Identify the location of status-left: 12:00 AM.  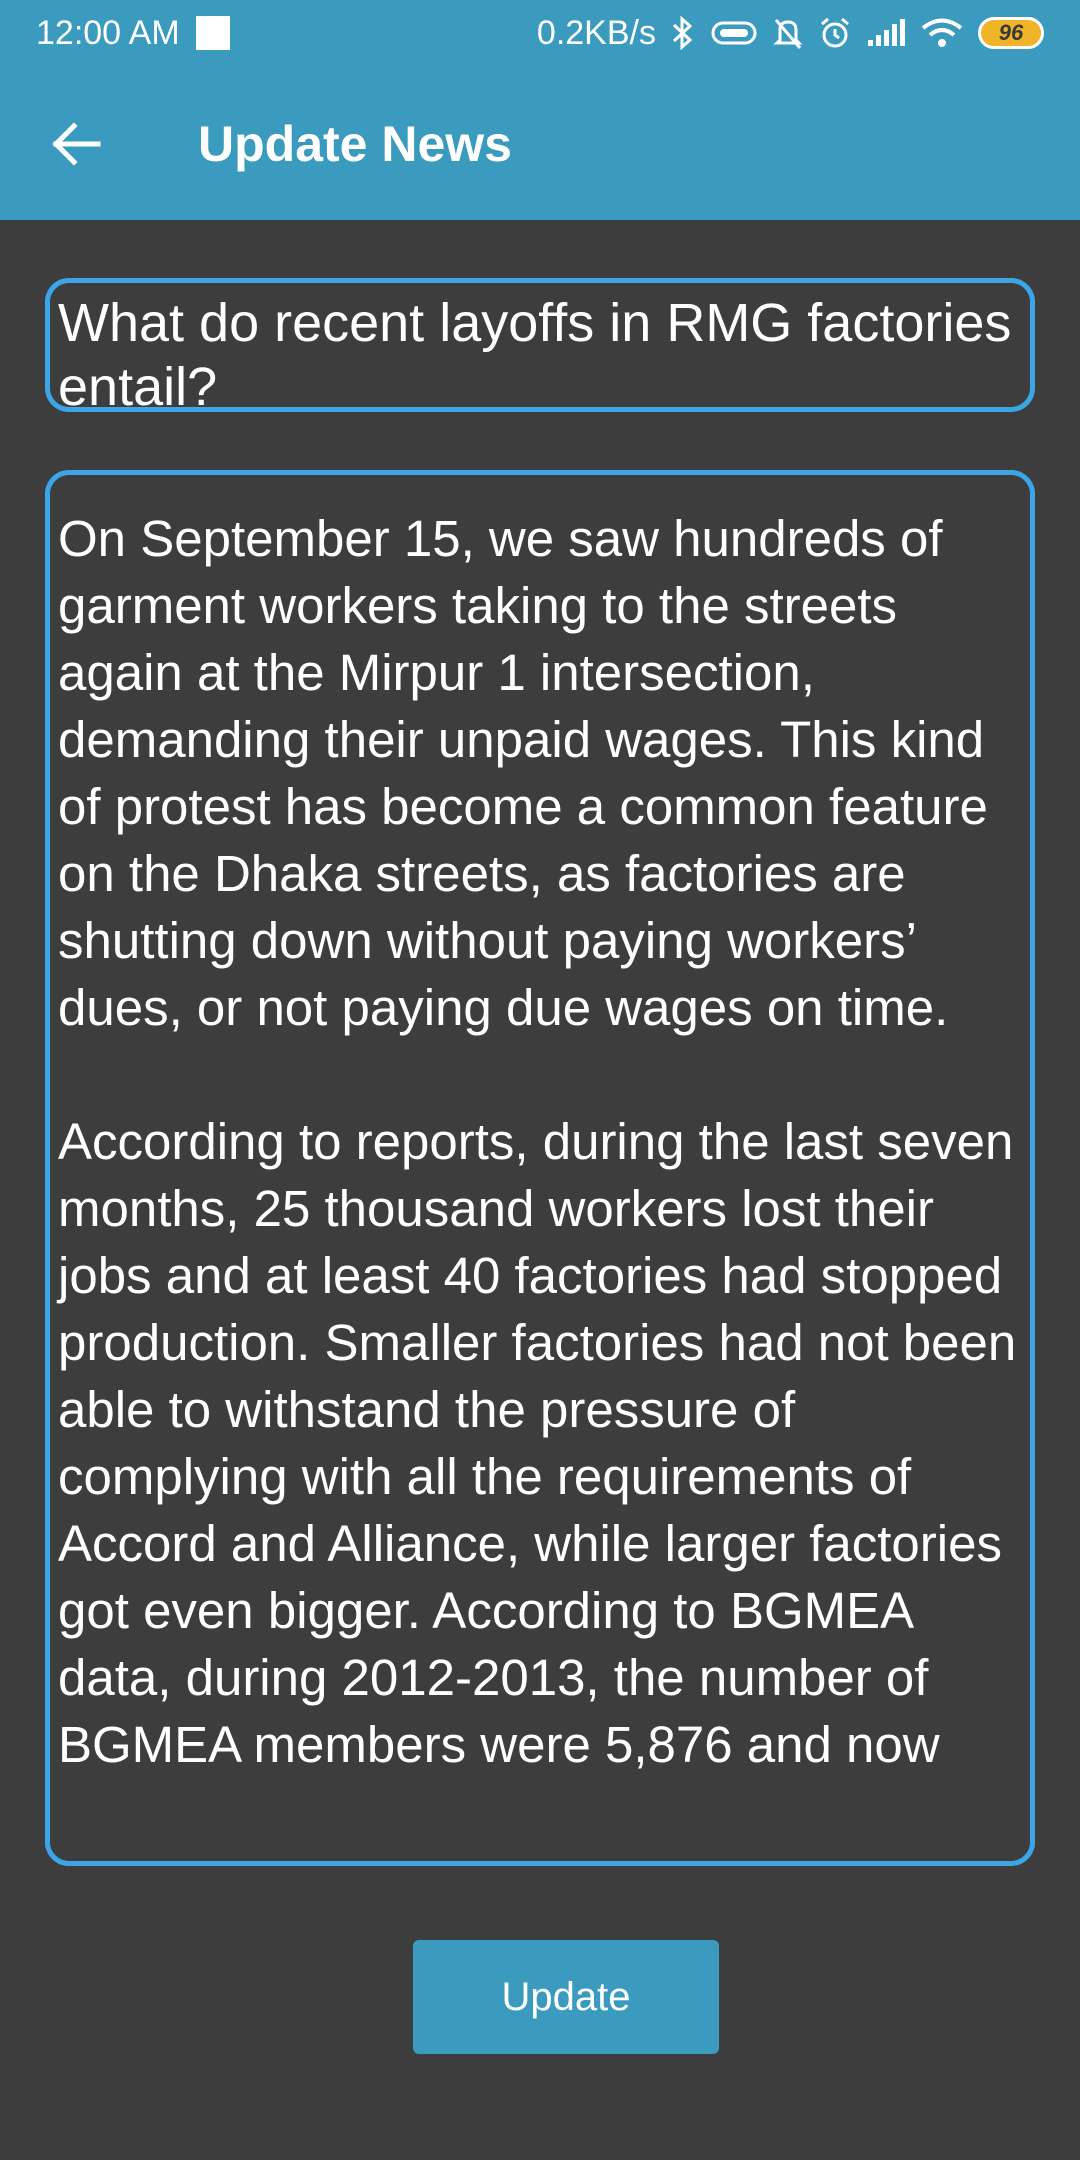
(133, 33).